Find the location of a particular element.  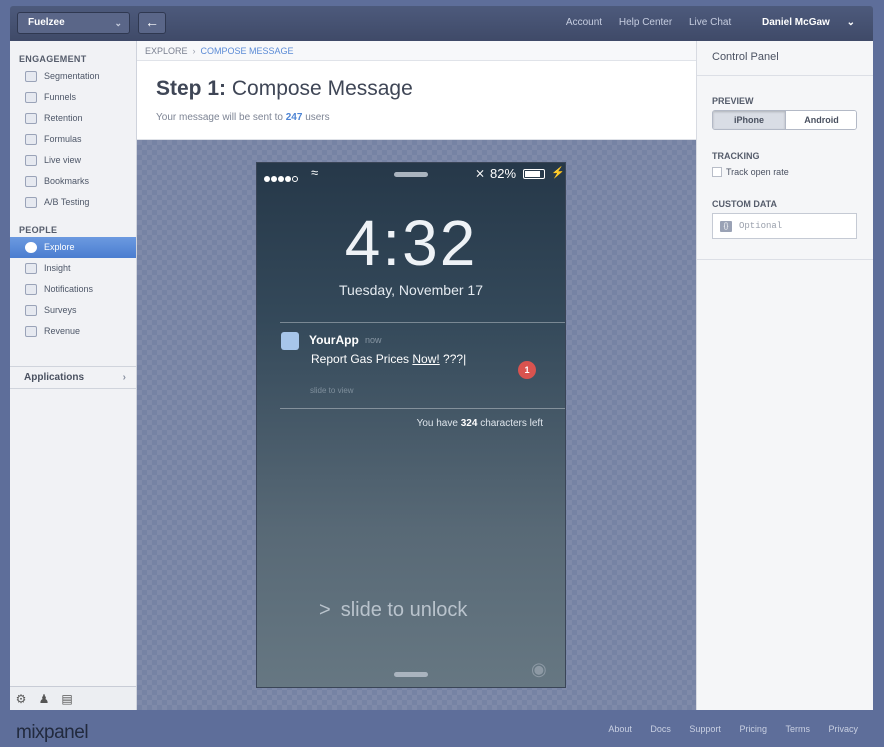

lock-clock: 4:32 is located at coordinates (411, 243).